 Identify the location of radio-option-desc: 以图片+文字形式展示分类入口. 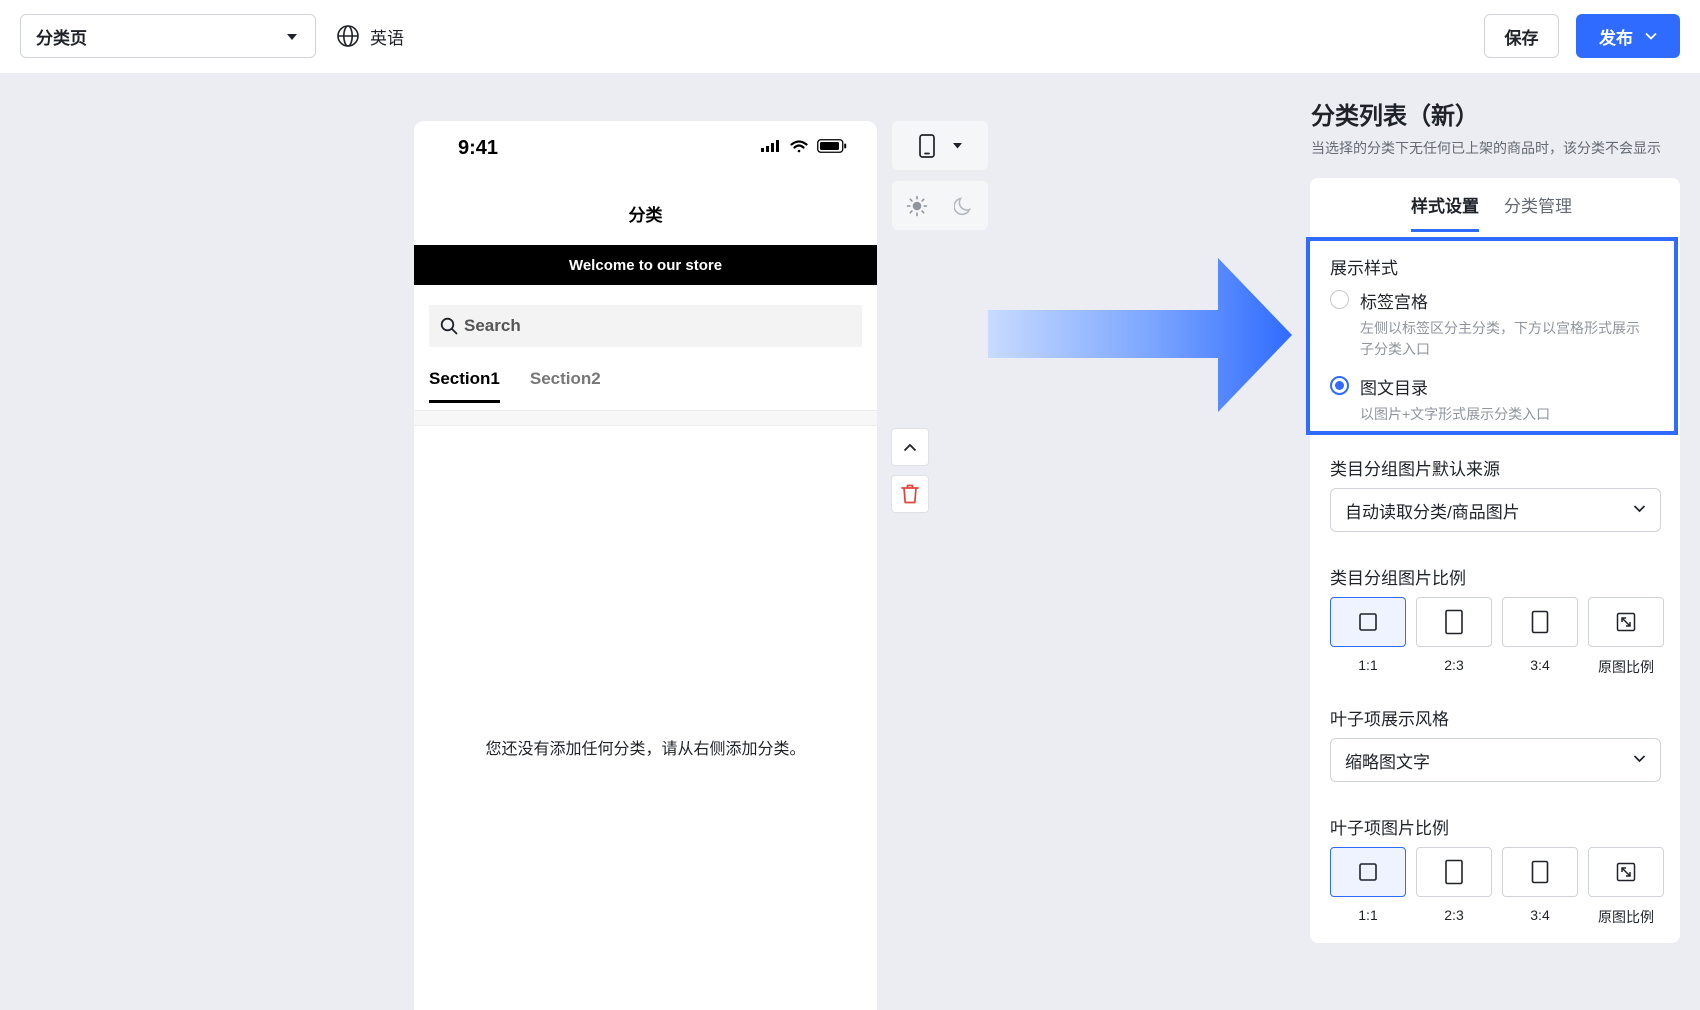
(1455, 414).